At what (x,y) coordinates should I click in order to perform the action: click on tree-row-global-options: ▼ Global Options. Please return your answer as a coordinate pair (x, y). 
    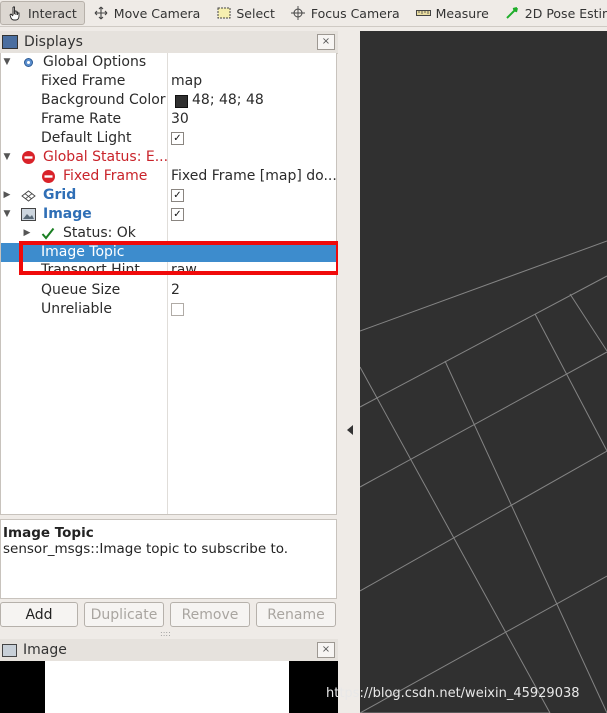
    Looking at the image, I should click on (168, 62).